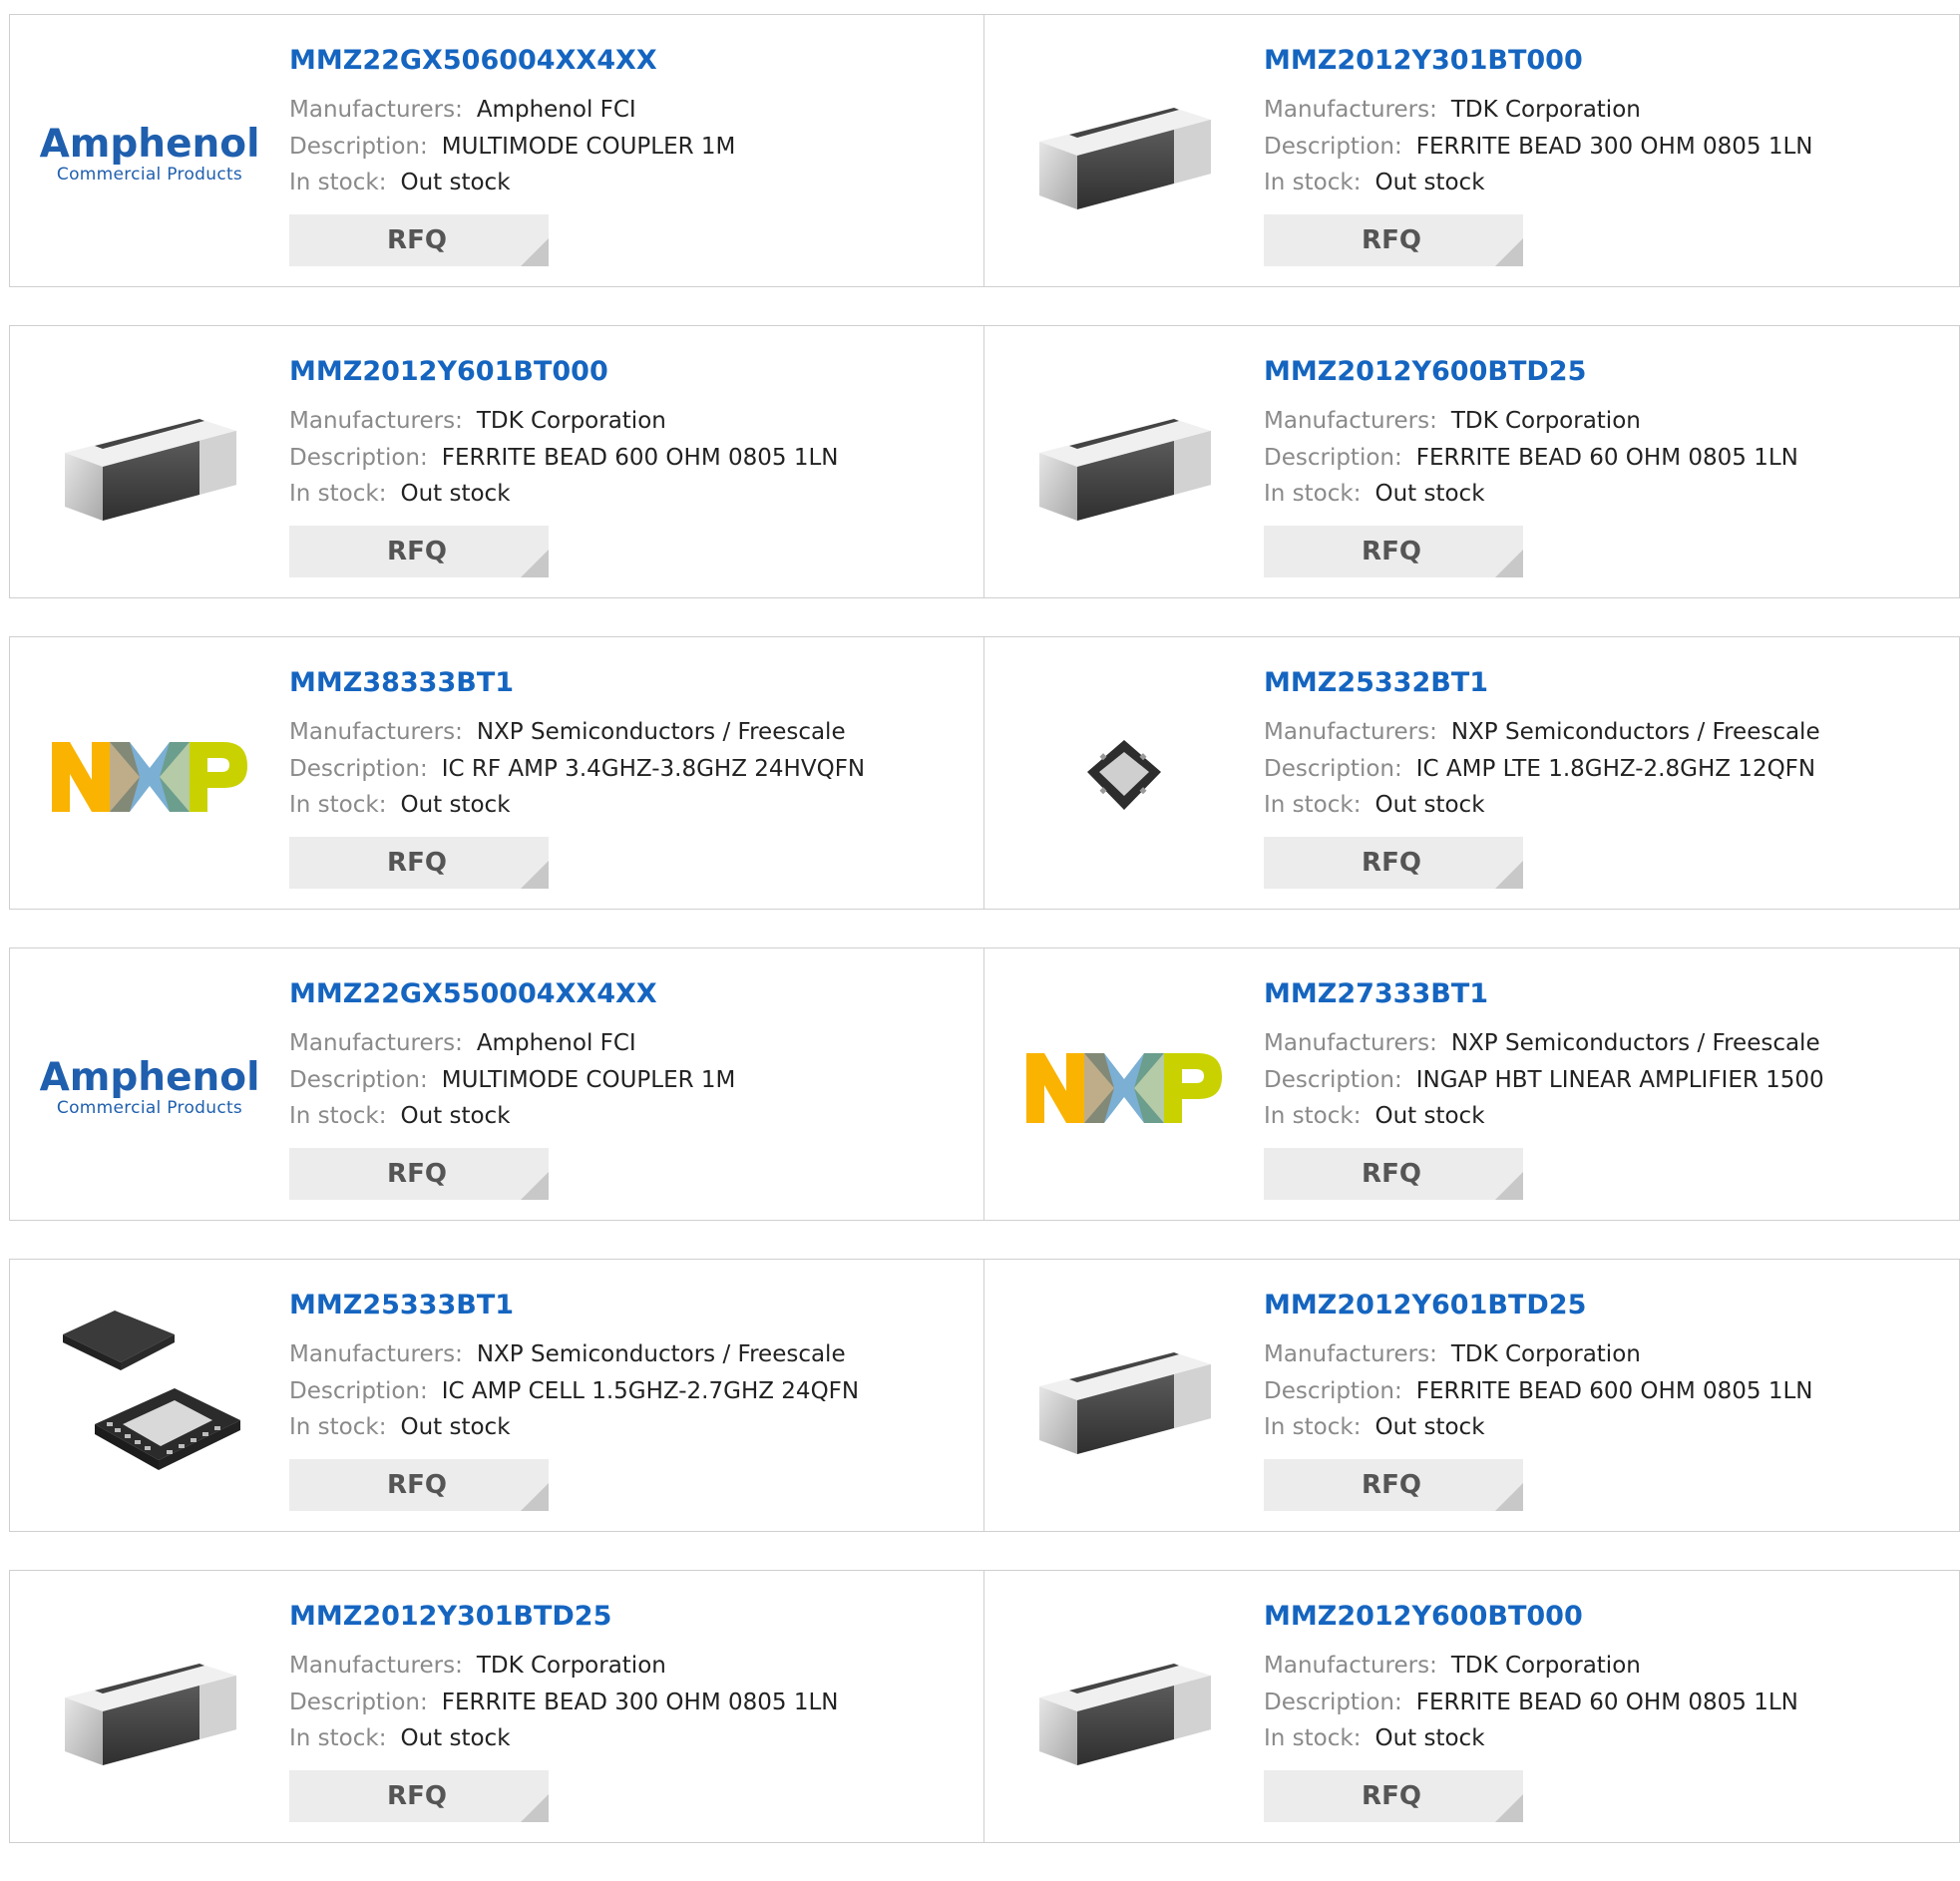 This screenshot has width=1960, height=1881. What do you see at coordinates (632, 1305) in the screenshot?
I see `part-number-link: MMZ25333BT1` at bounding box center [632, 1305].